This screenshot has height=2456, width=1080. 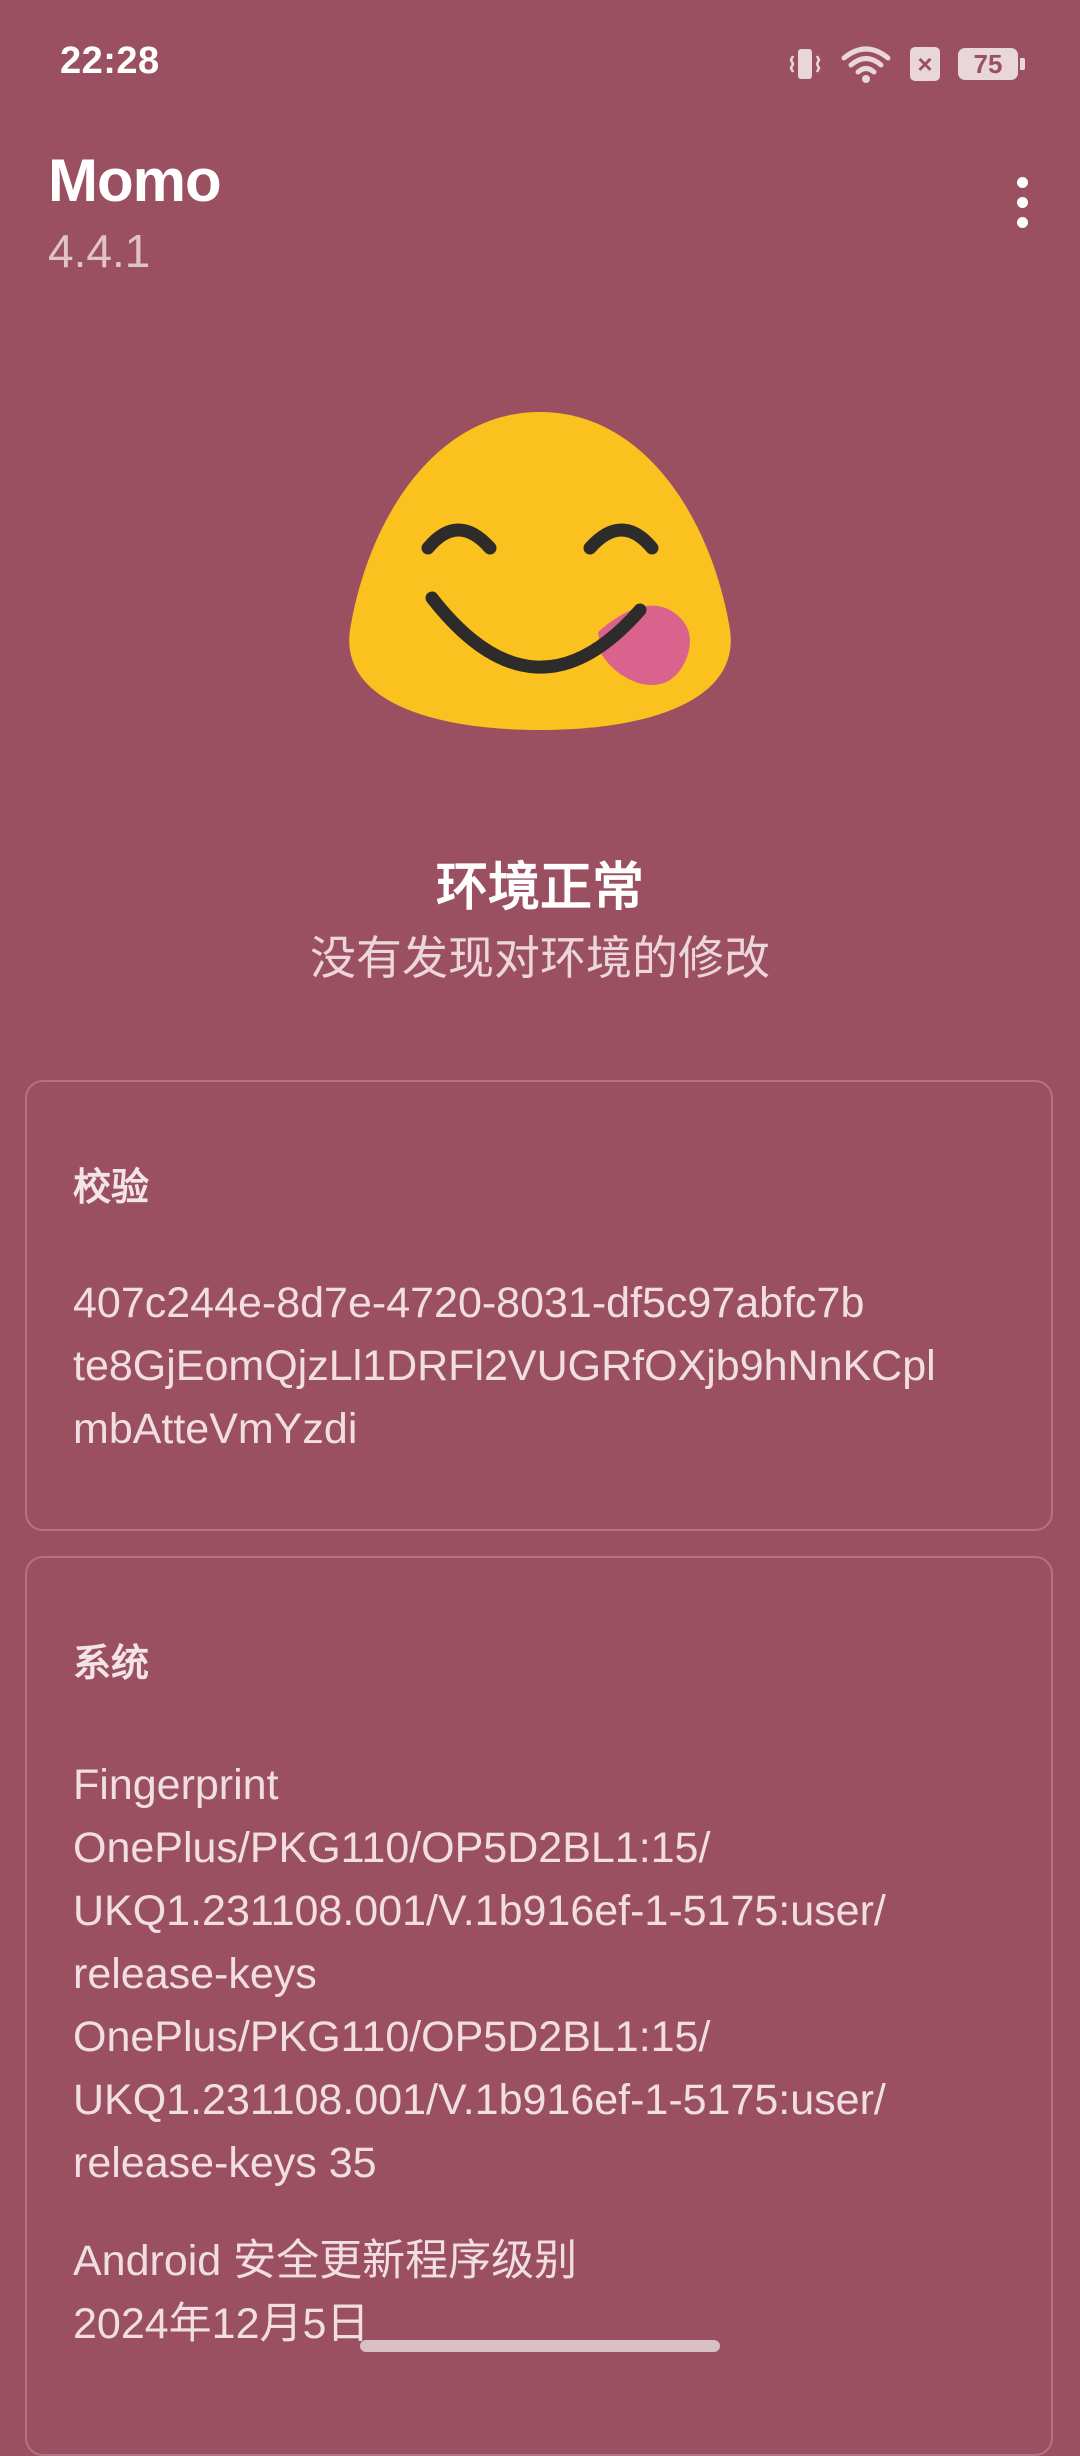 What do you see at coordinates (925, 64) in the screenshot?
I see `sim-disabled-icon: ×` at bounding box center [925, 64].